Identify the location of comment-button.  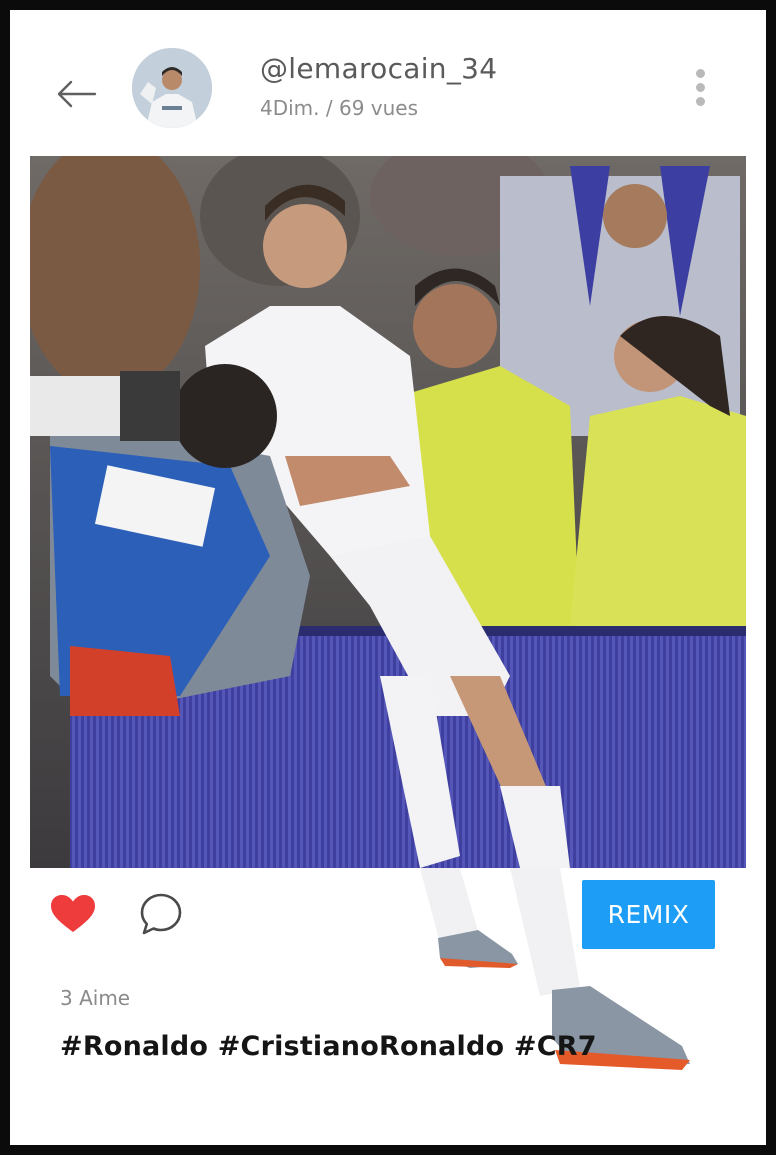
(161, 914).